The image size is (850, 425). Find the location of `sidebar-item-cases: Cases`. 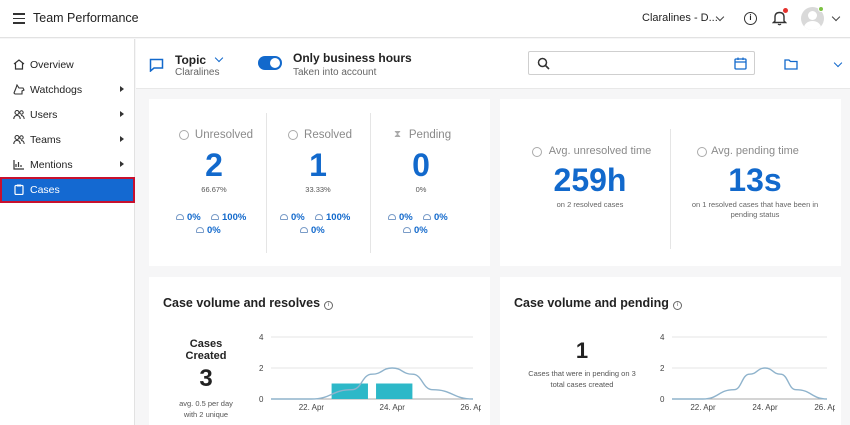

sidebar-item-cases: Cases is located at coordinates (67, 190).